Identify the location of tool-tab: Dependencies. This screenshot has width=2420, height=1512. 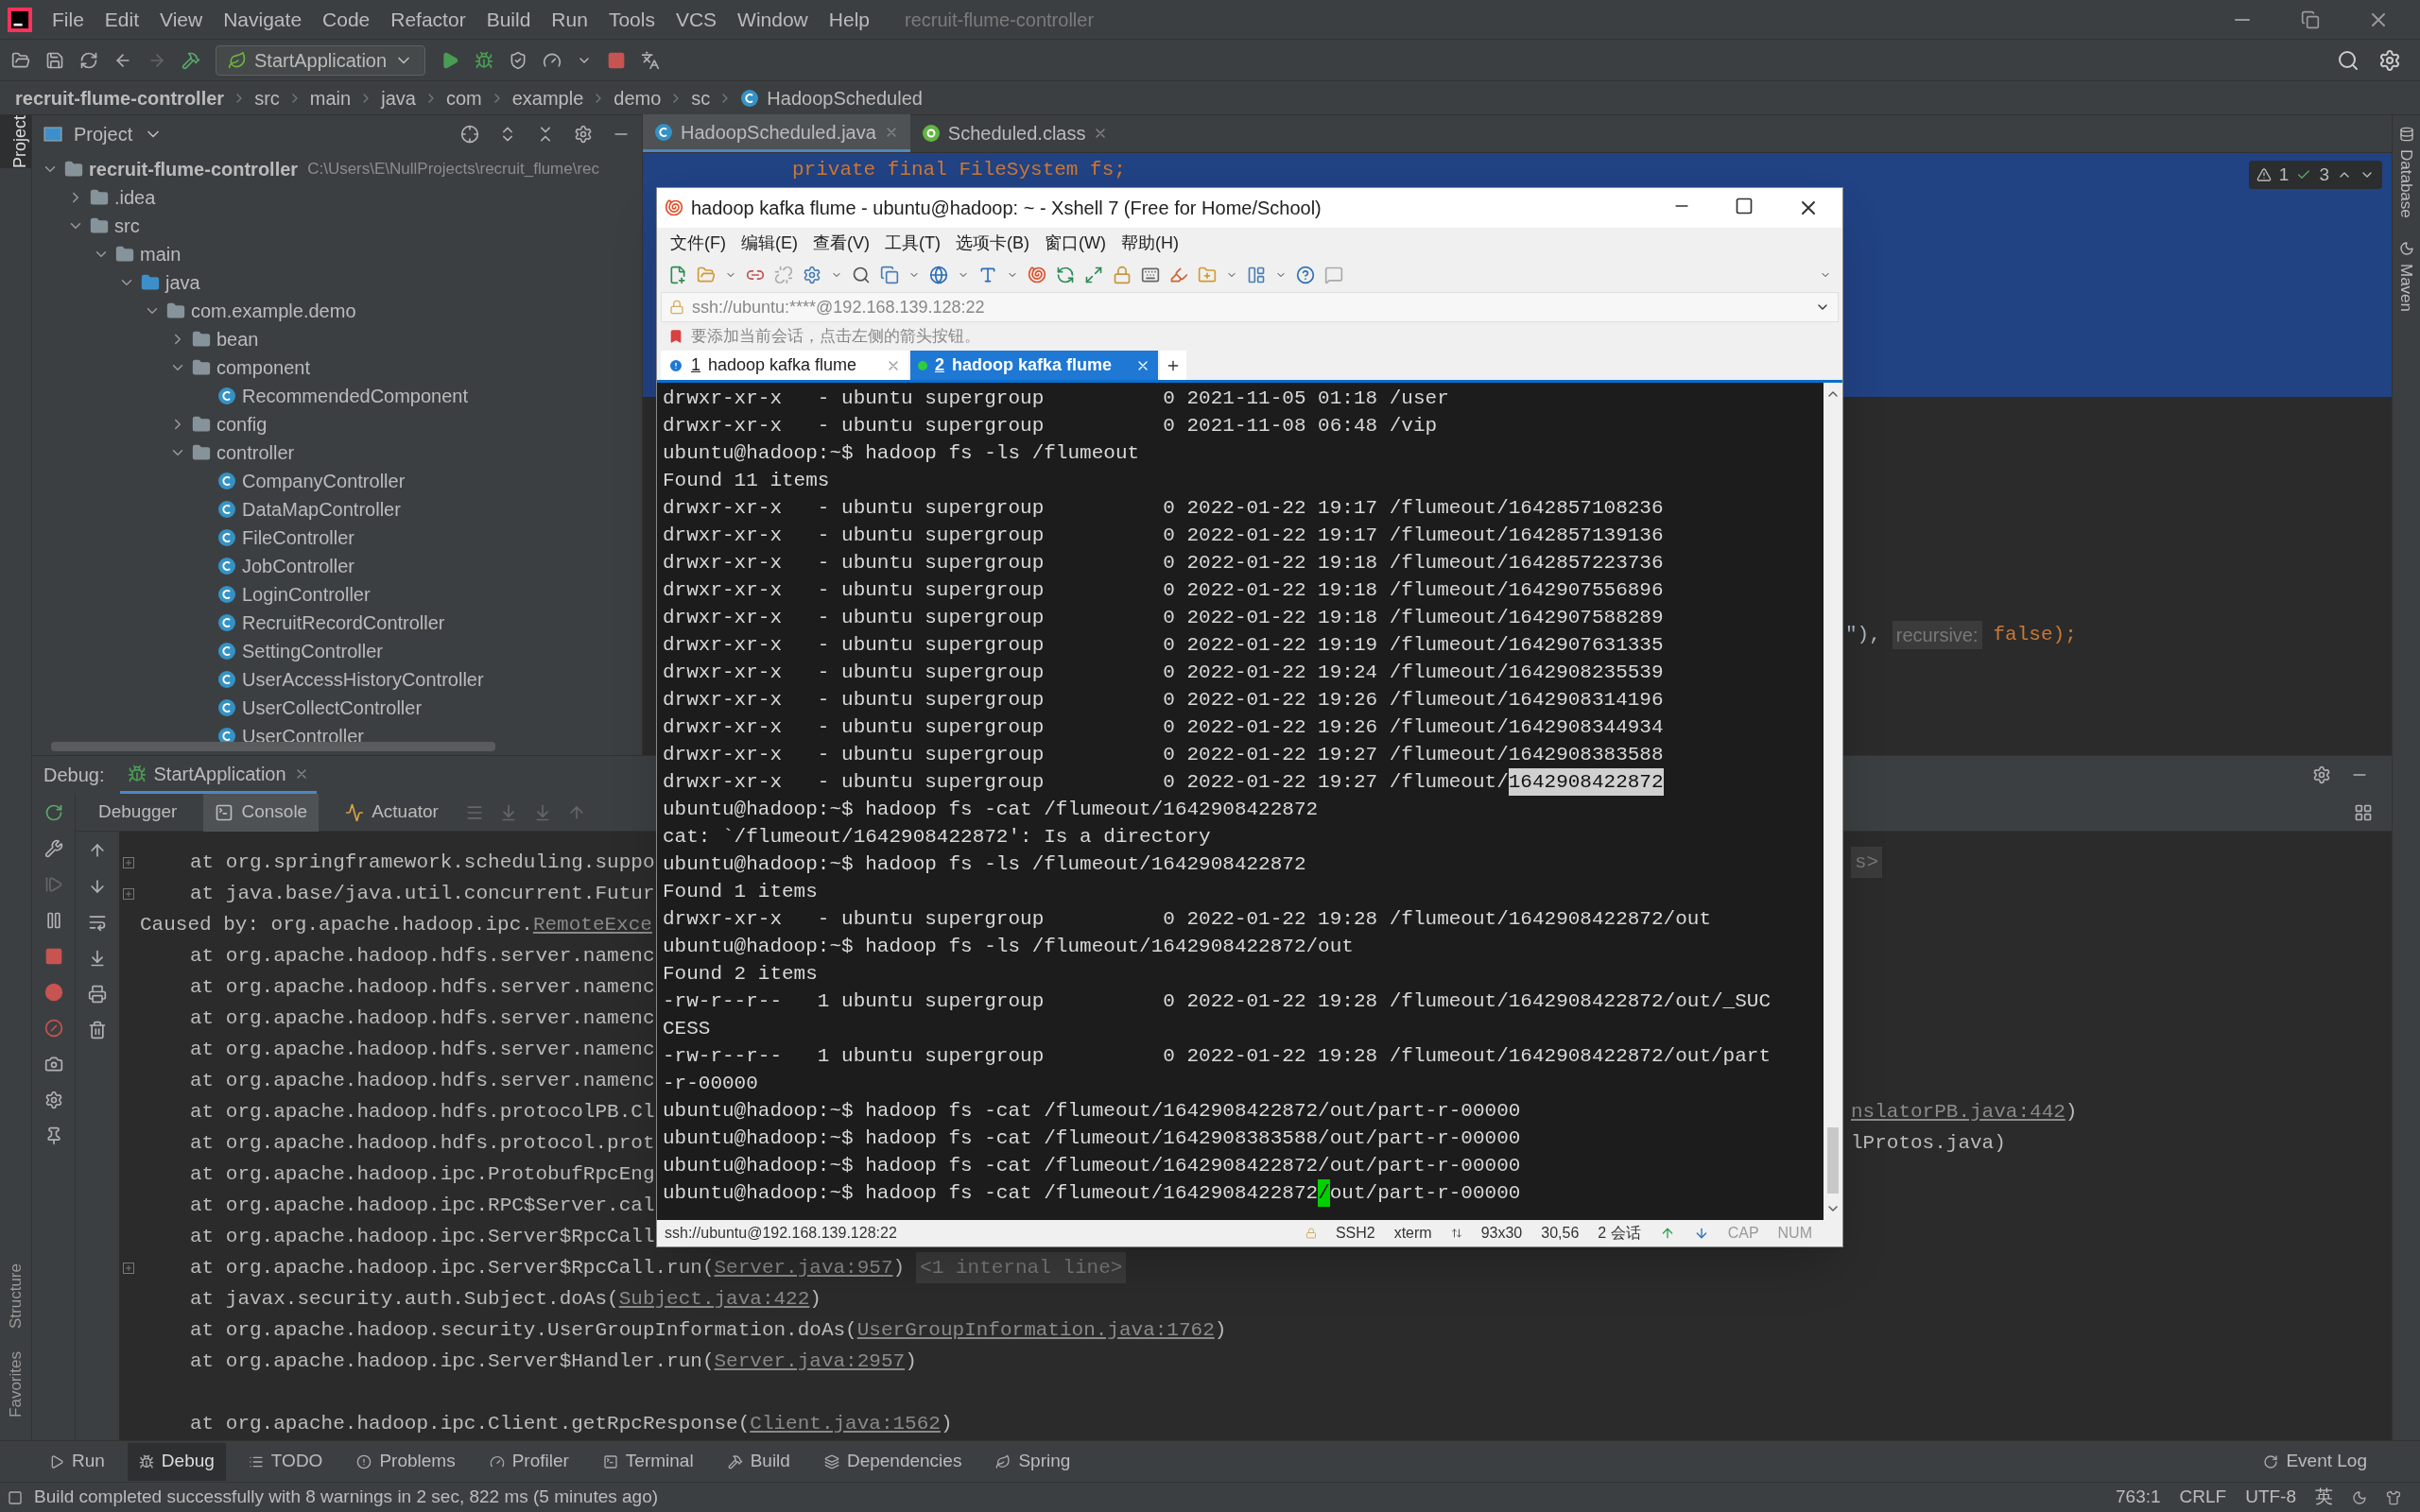
(893, 1461).